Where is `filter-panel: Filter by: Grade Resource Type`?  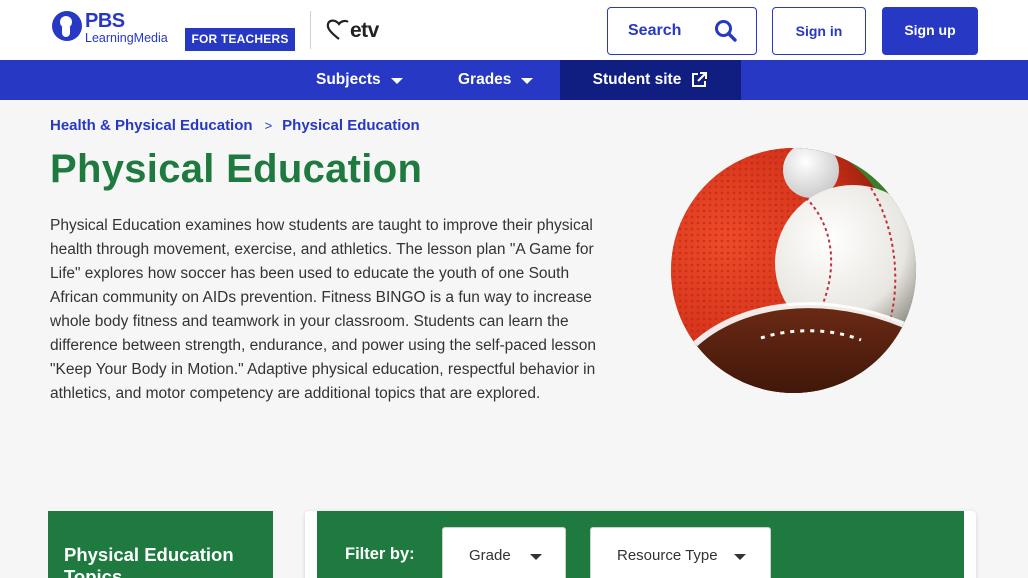
filter-panel: Filter by: Grade Resource Type is located at coordinates (640, 544).